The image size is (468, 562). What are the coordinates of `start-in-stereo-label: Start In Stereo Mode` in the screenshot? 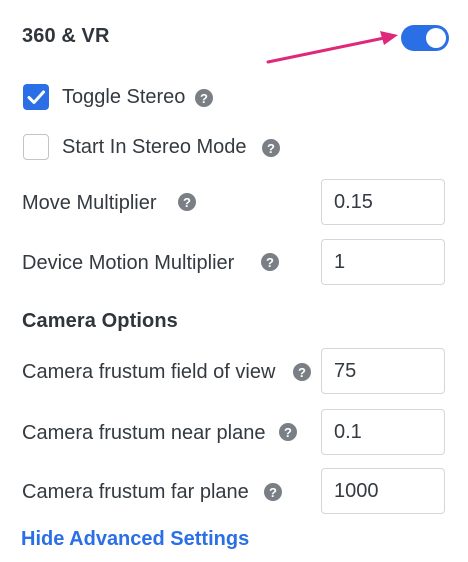 It's located at (154, 147).